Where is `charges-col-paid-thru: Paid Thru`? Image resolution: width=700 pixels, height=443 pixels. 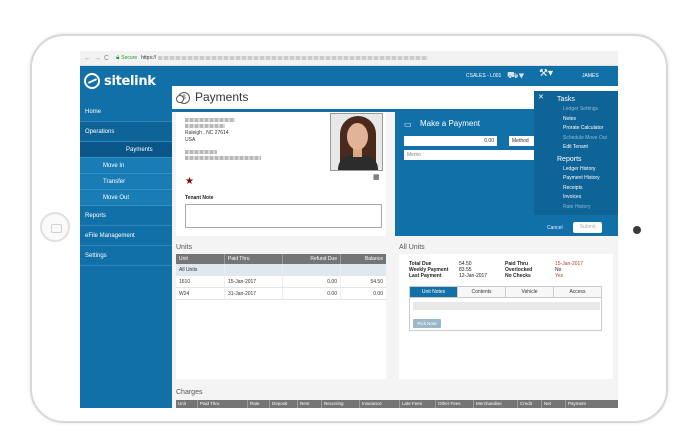 charges-col-paid-thru: Paid Thru is located at coordinates (223, 404).